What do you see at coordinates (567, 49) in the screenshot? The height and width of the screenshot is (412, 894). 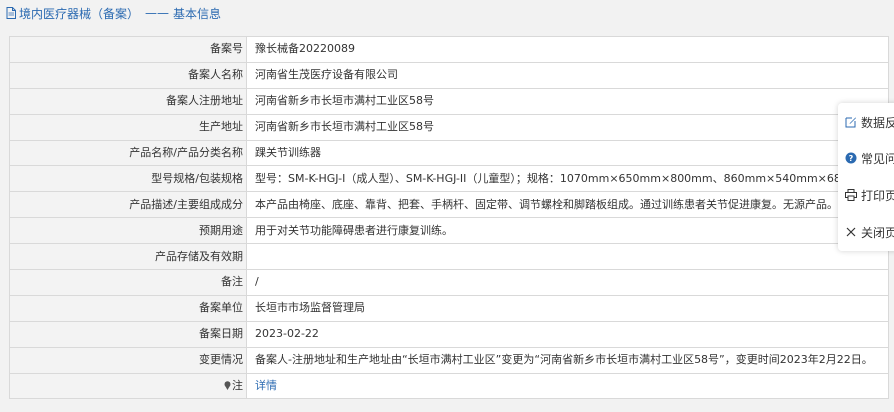 I see `row-value-record-no: 豫长械备20220089` at bounding box center [567, 49].